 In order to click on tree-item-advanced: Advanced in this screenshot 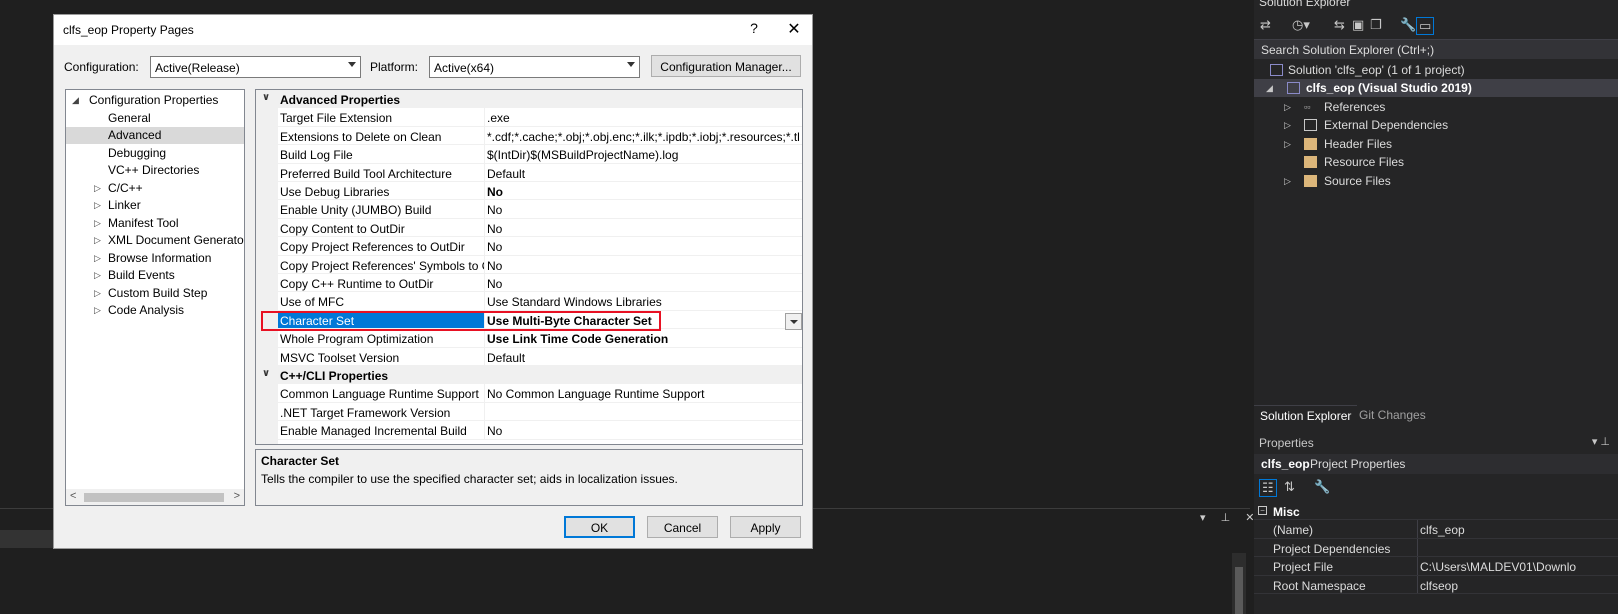, I will do `click(155, 135)`.